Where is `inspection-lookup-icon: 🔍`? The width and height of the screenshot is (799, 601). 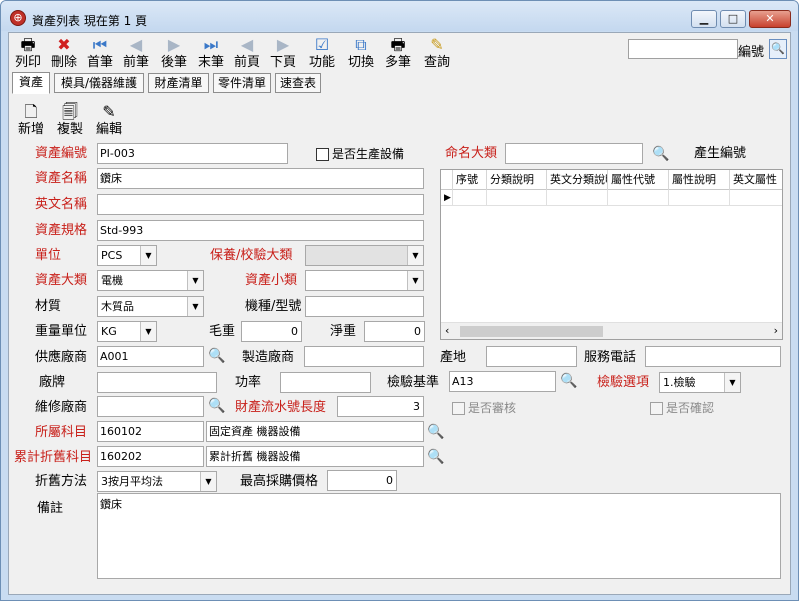 inspection-lookup-icon: 🔍 is located at coordinates (569, 381).